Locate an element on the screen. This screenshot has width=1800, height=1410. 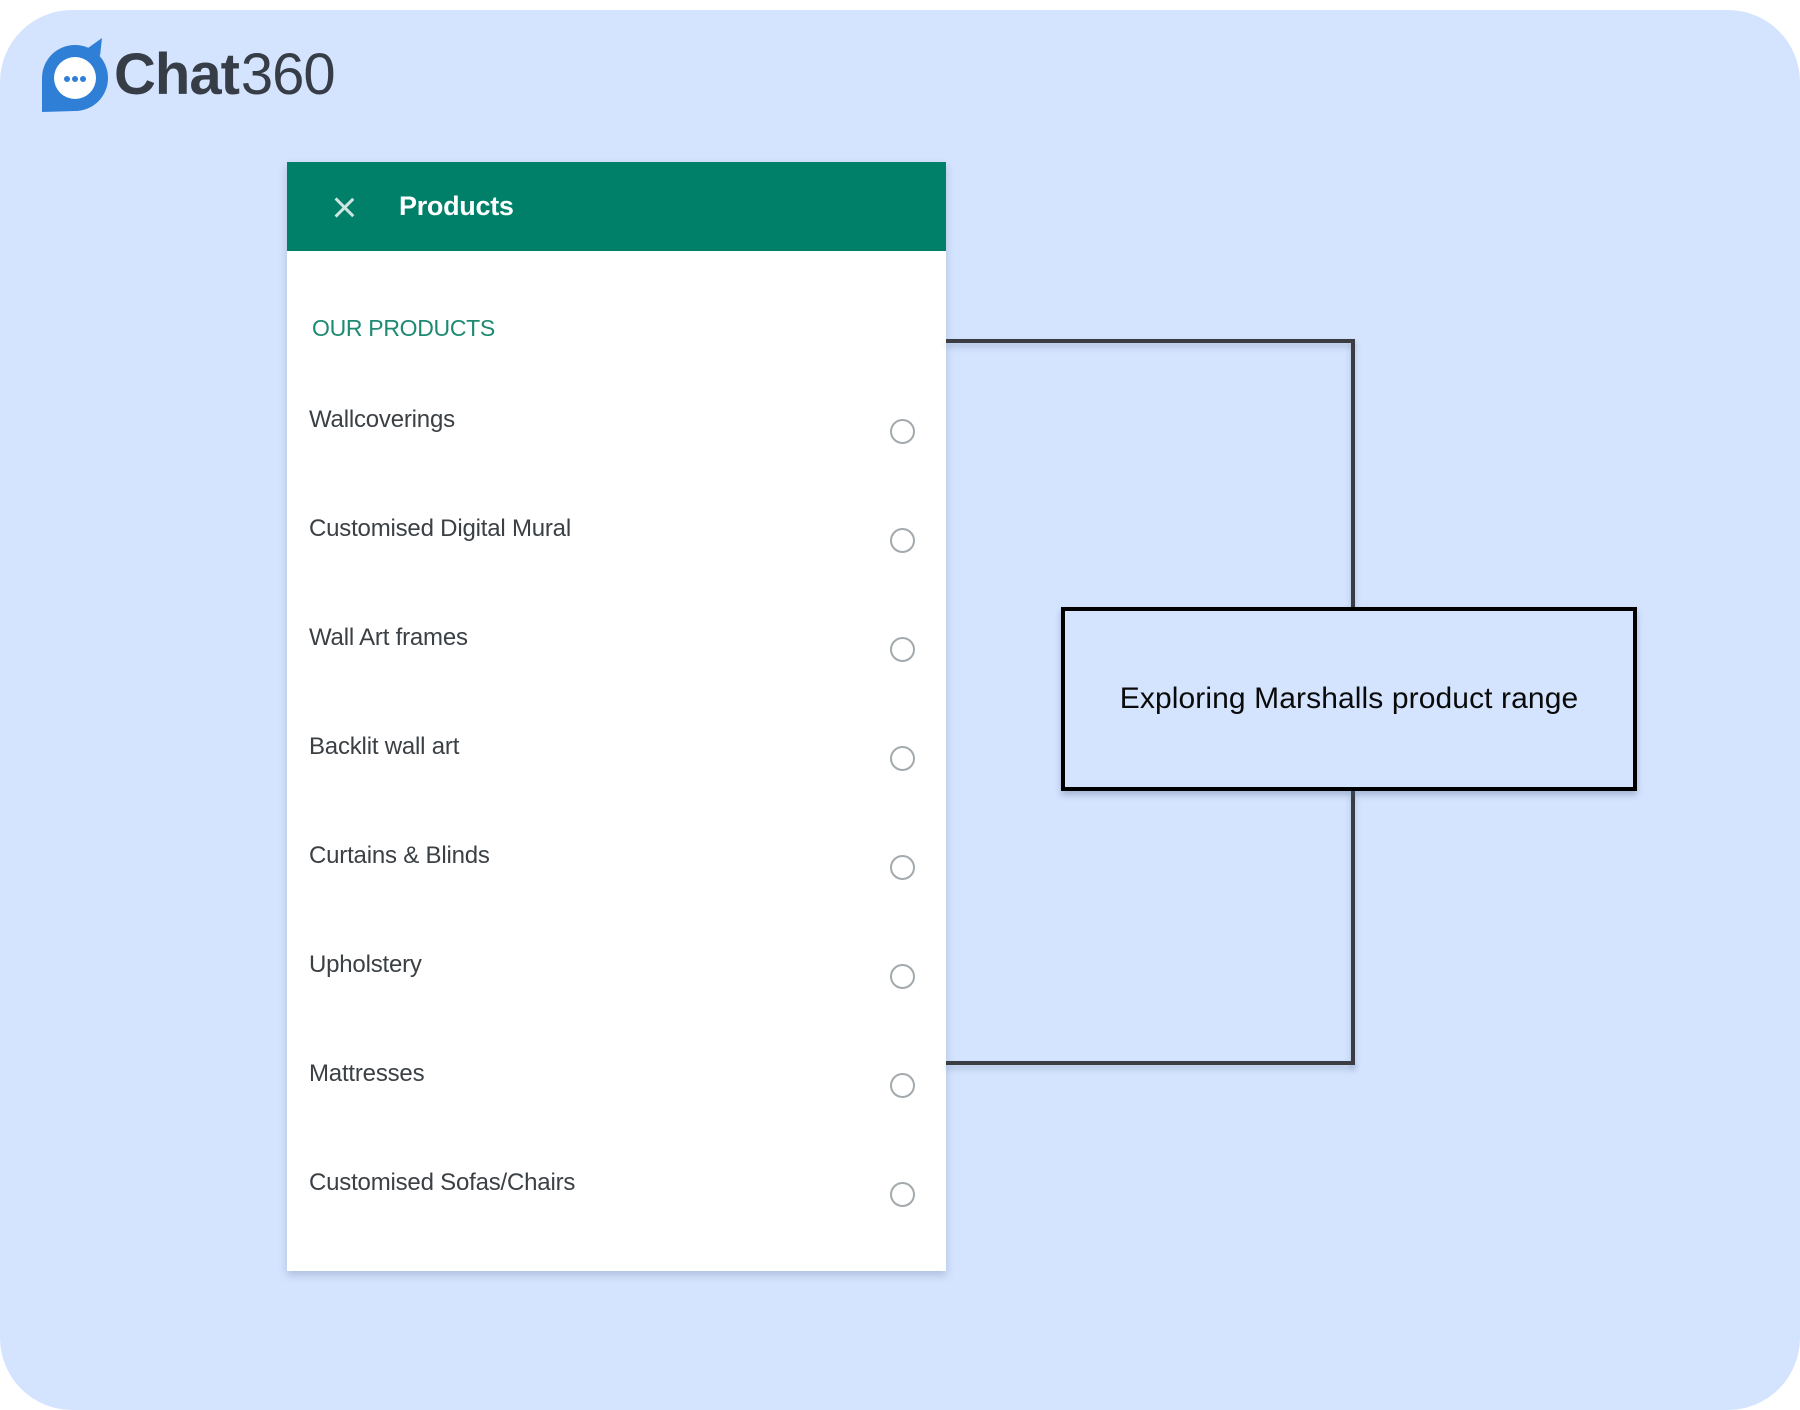
product-option-wallcoverings: Wallcoverings is located at coordinates (616, 460).